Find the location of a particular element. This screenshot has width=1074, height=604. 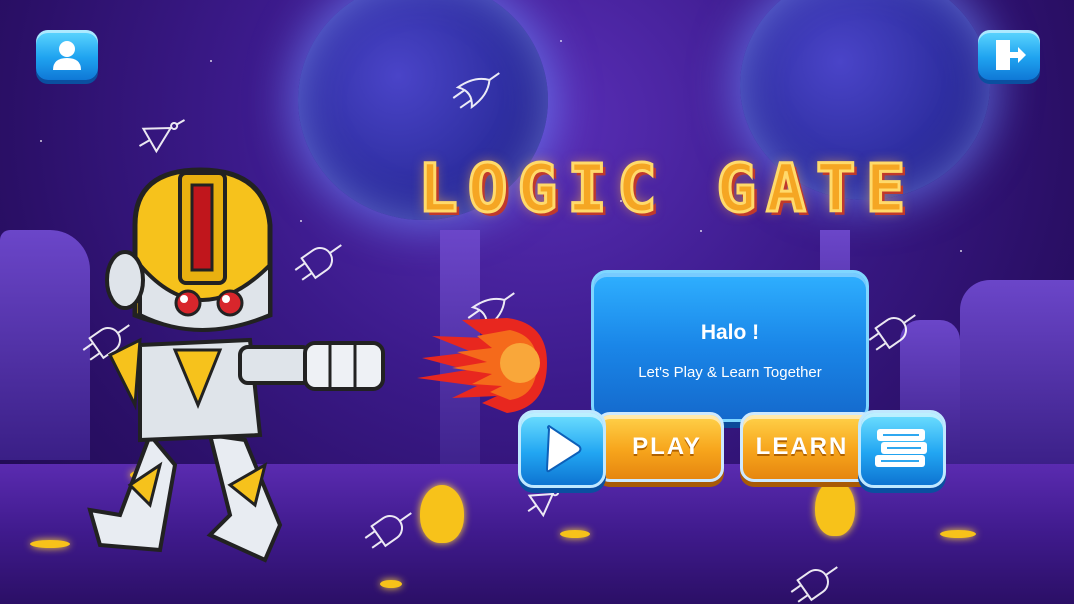

learn-button: LEARN is located at coordinates (808, 447).